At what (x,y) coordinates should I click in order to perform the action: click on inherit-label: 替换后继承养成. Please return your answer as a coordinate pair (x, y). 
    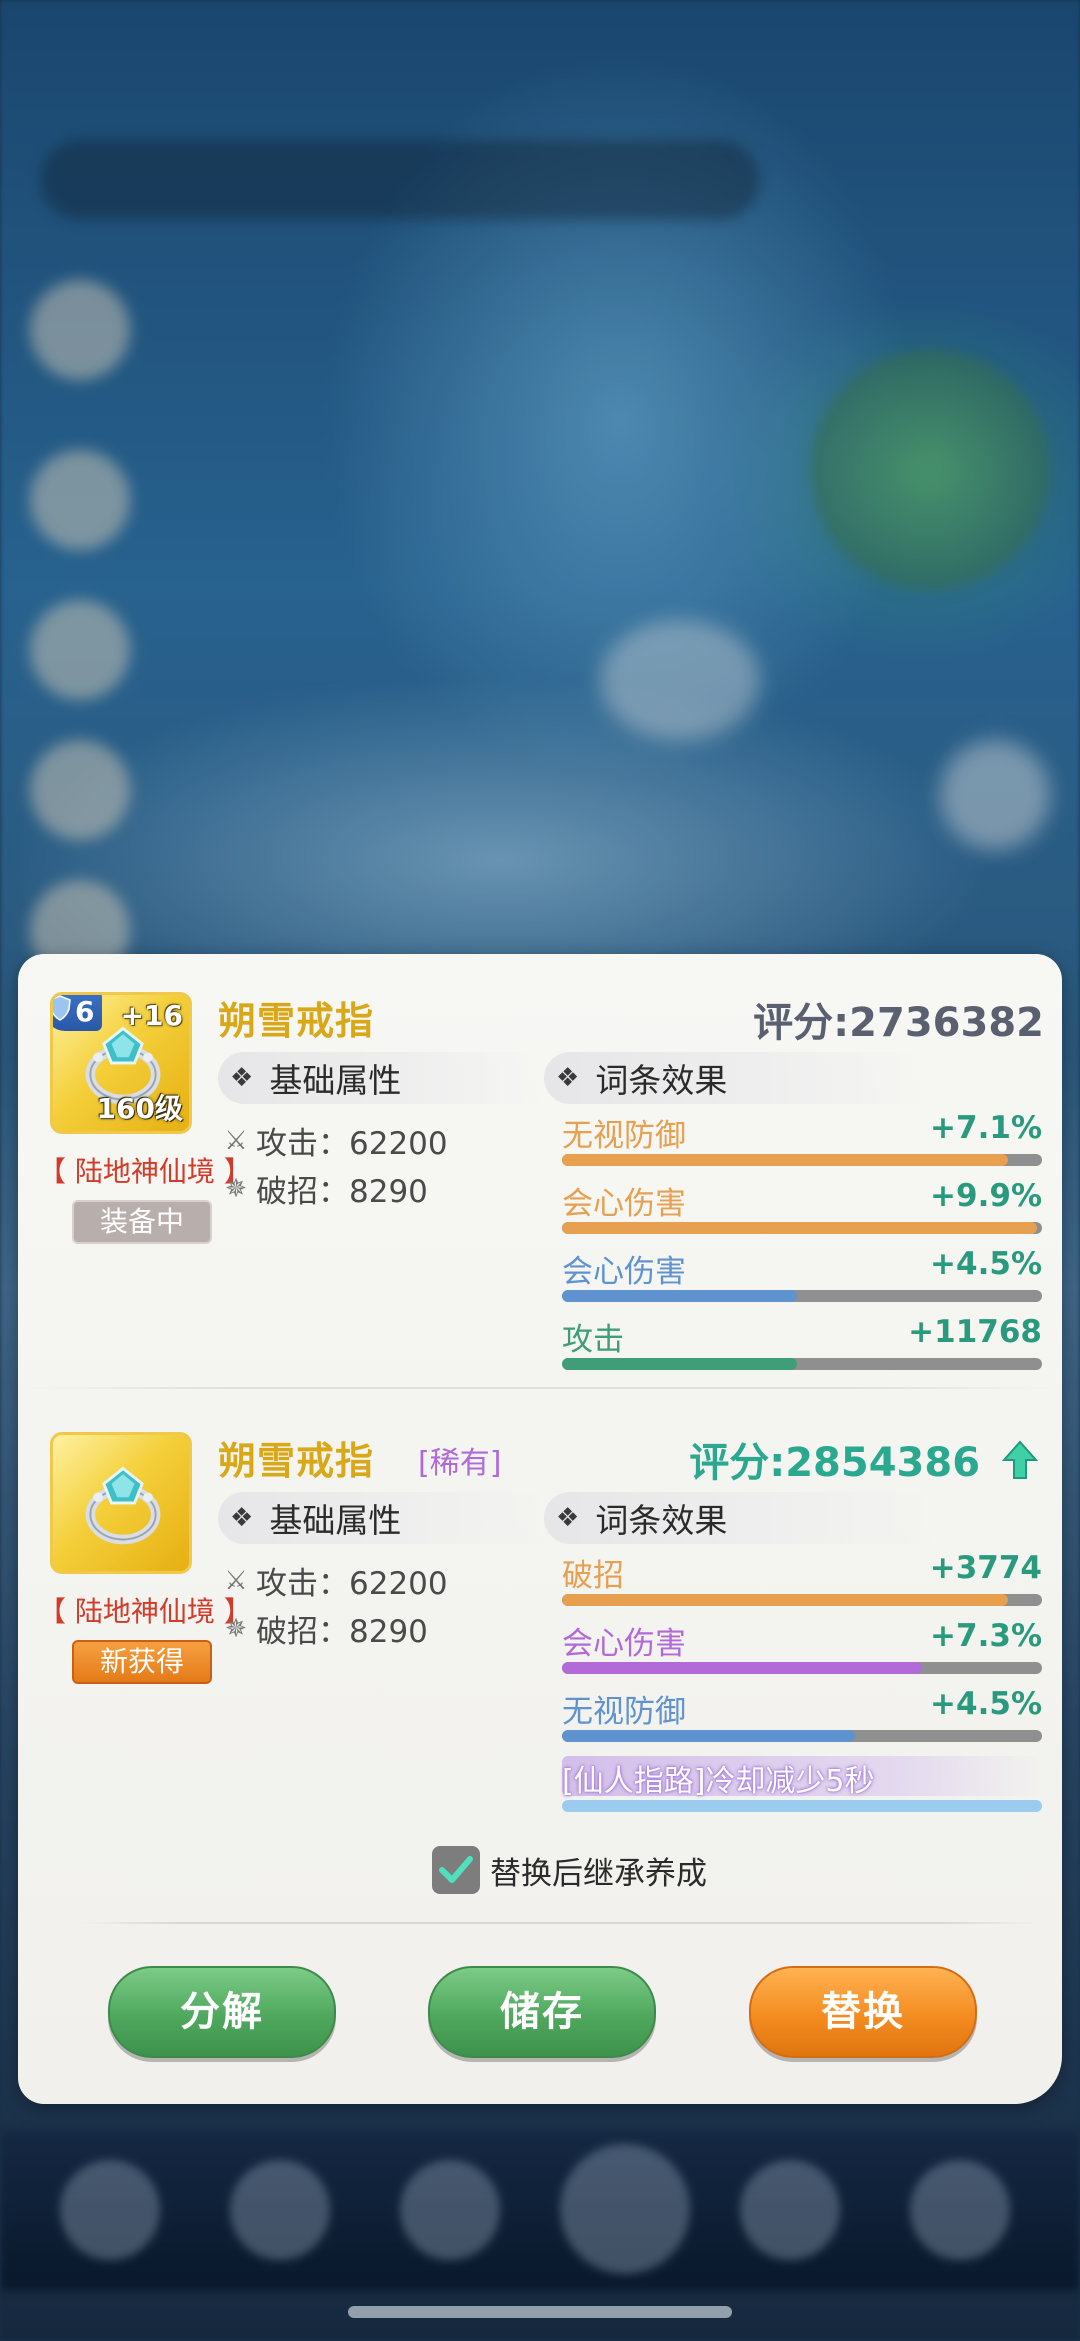
    Looking at the image, I should click on (598, 1873).